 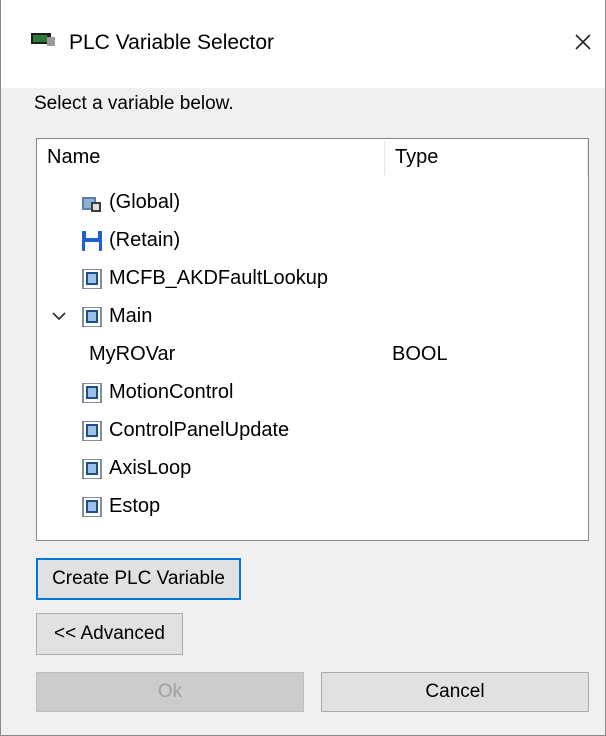 What do you see at coordinates (171, 392) in the screenshot?
I see `tree-row-label: MotionControl` at bounding box center [171, 392].